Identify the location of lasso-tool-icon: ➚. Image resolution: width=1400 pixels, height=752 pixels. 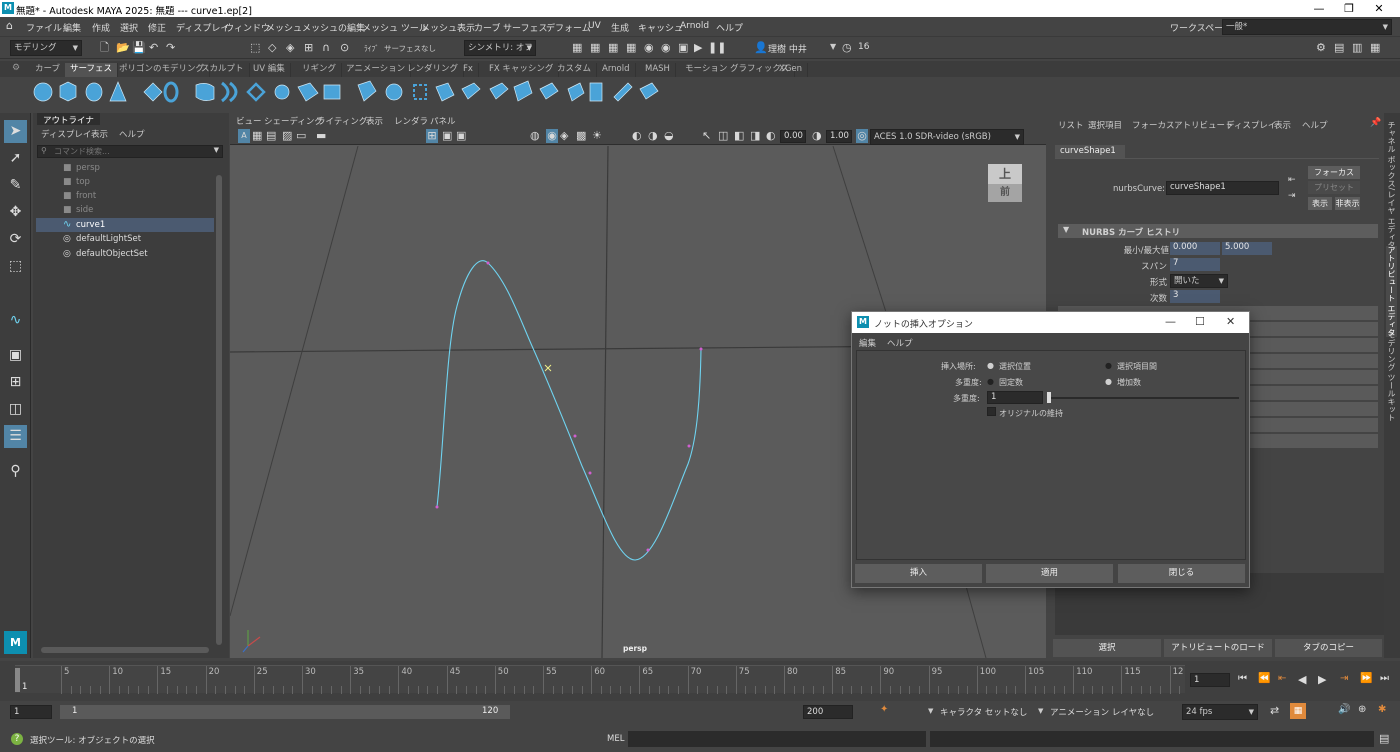
(15, 158).